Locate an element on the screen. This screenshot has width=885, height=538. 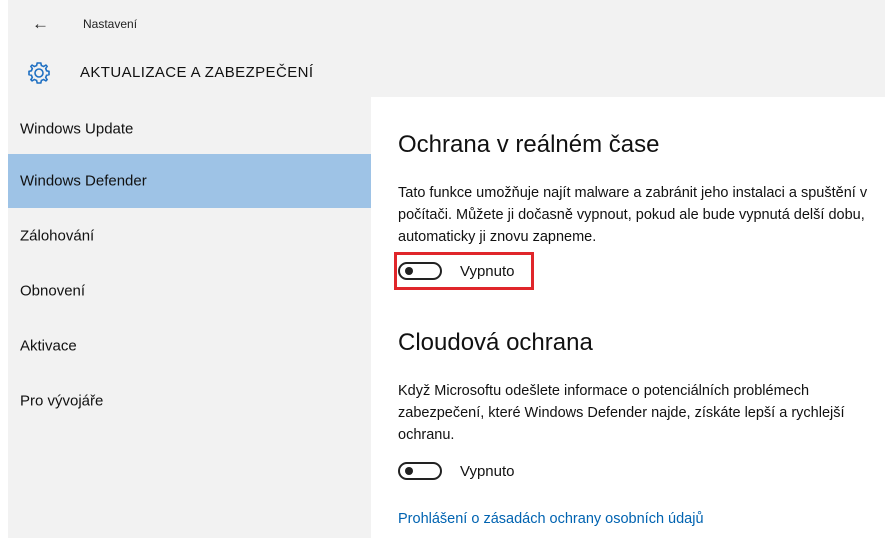
realtime-protection-title: Ochrana v reálném čase is located at coordinates (529, 144).